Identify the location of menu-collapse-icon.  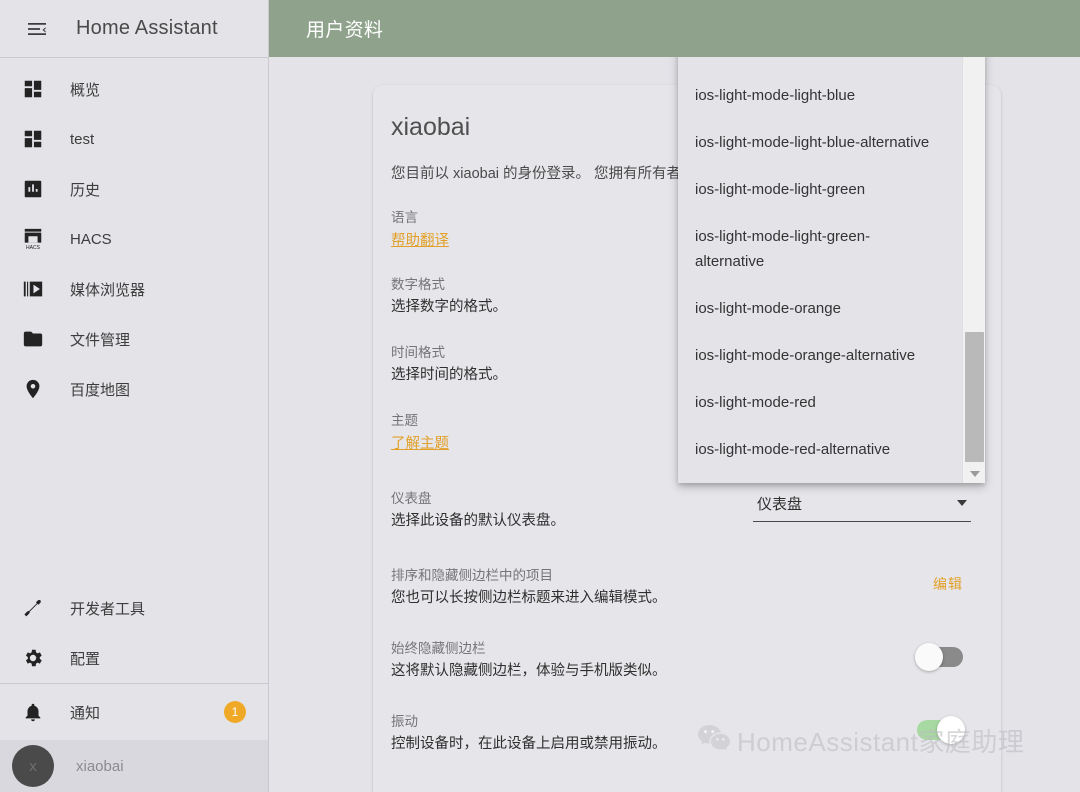
(37, 29).